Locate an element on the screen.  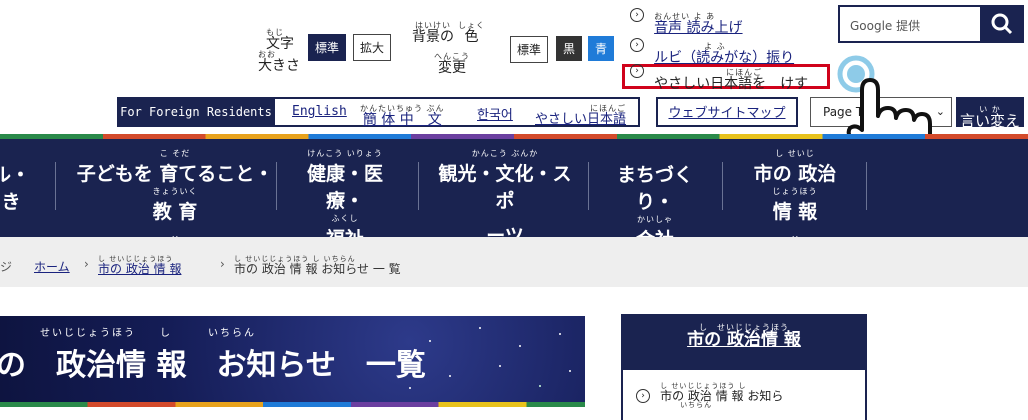
font-size-label: もじ 文字 おお 大きさ is located at coordinates (279, 47).